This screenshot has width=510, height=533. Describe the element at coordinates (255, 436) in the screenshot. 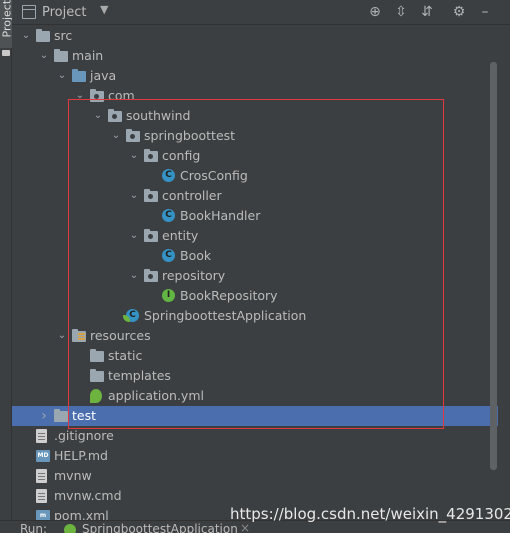

I see `tree-row-gitignore: .gitignore` at that location.